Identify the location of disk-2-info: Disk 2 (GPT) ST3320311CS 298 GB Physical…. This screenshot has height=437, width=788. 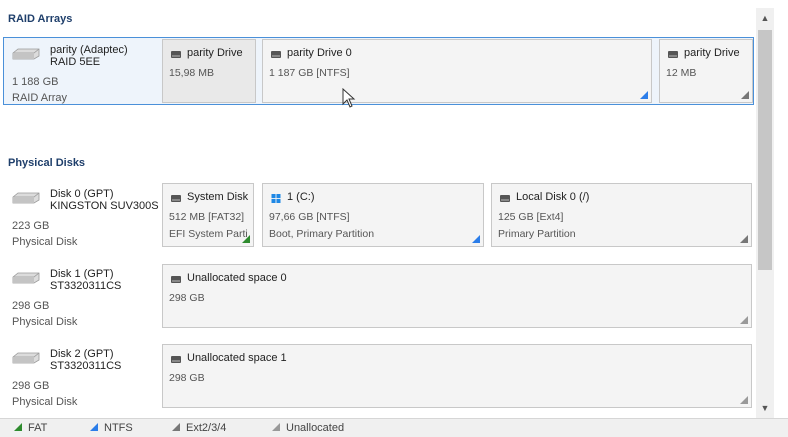
(83, 376).